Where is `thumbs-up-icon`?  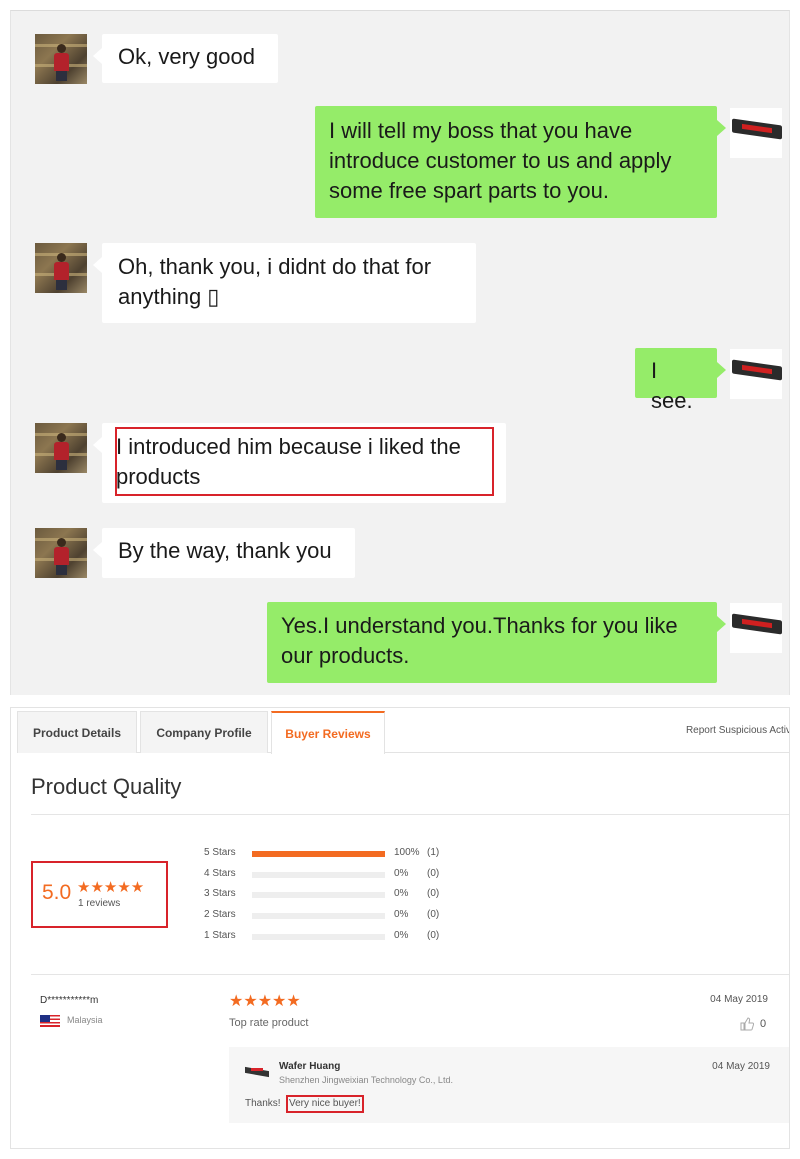 thumbs-up-icon is located at coordinates (747, 1025).